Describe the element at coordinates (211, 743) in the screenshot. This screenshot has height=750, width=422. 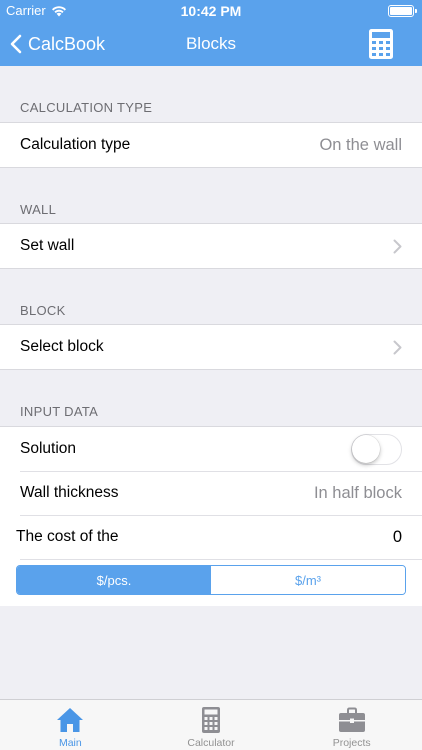
I see `tab-calculator-label: Calculator` at that location.